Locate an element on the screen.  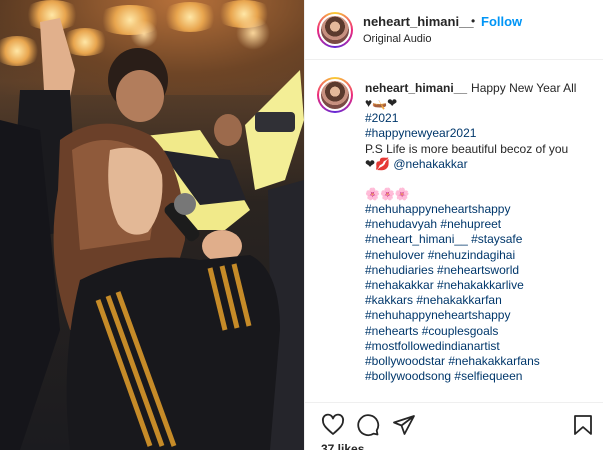
likes-count: 37 likes is located at coordinates (342, 446).